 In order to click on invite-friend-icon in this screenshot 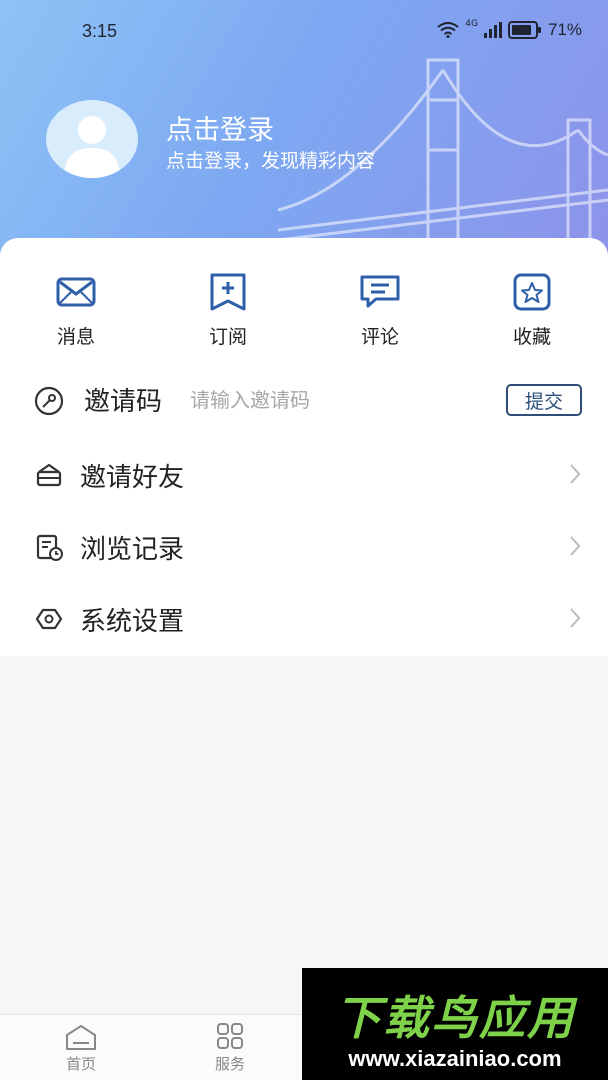, I will do `click(49, 475)`.